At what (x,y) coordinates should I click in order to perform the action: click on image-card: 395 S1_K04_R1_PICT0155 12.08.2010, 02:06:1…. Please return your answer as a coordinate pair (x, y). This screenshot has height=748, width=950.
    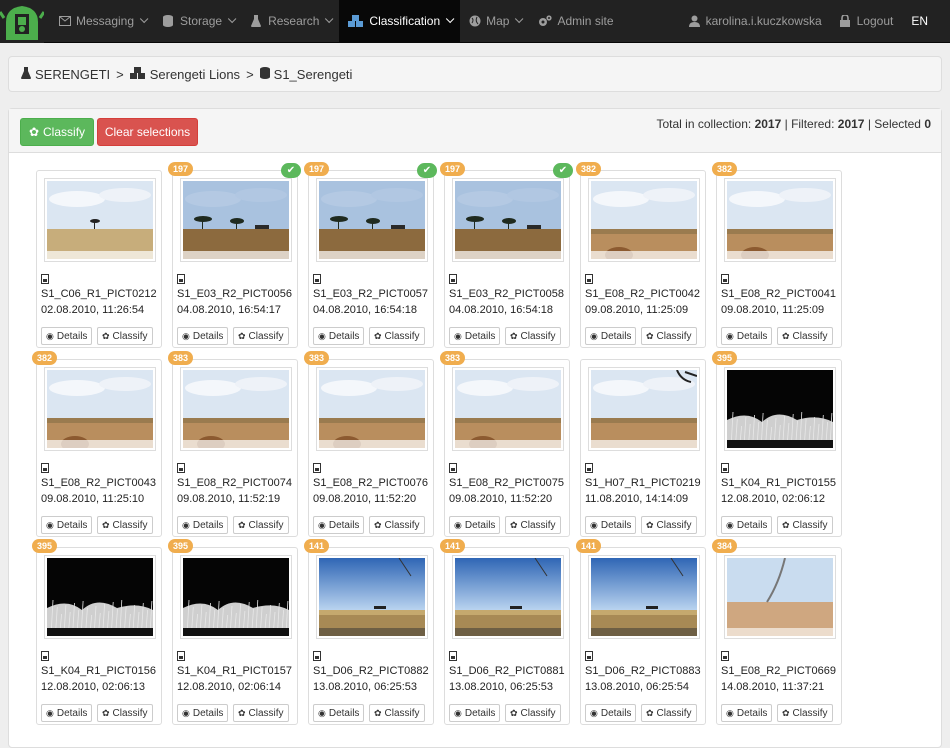
    Looking at the image, I should click on (777, 444).